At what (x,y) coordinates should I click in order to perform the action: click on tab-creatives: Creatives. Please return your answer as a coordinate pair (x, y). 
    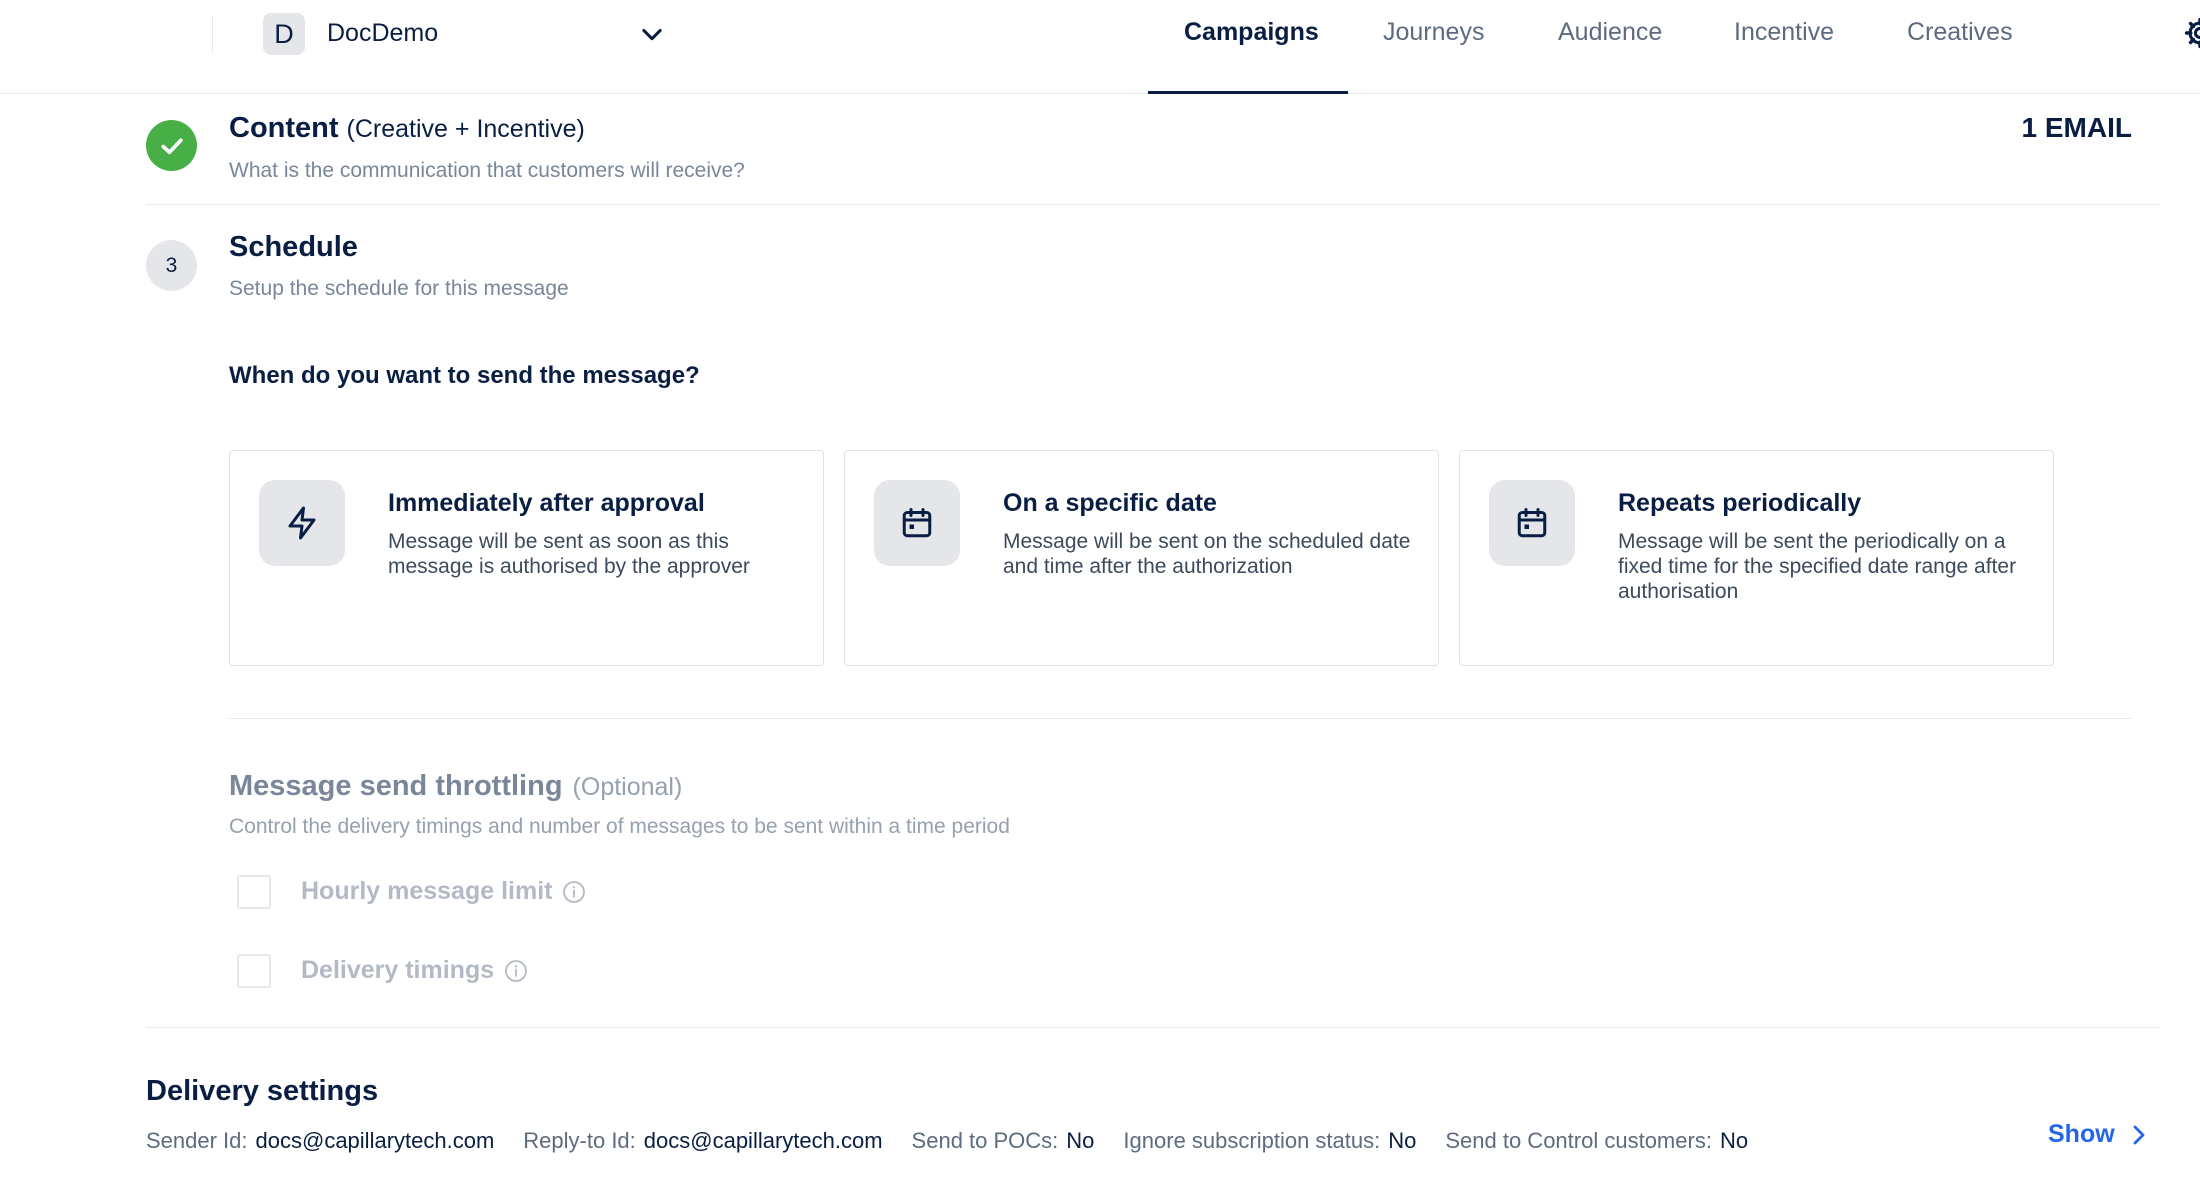
    Looking at the image, I should click on (1960, 32).